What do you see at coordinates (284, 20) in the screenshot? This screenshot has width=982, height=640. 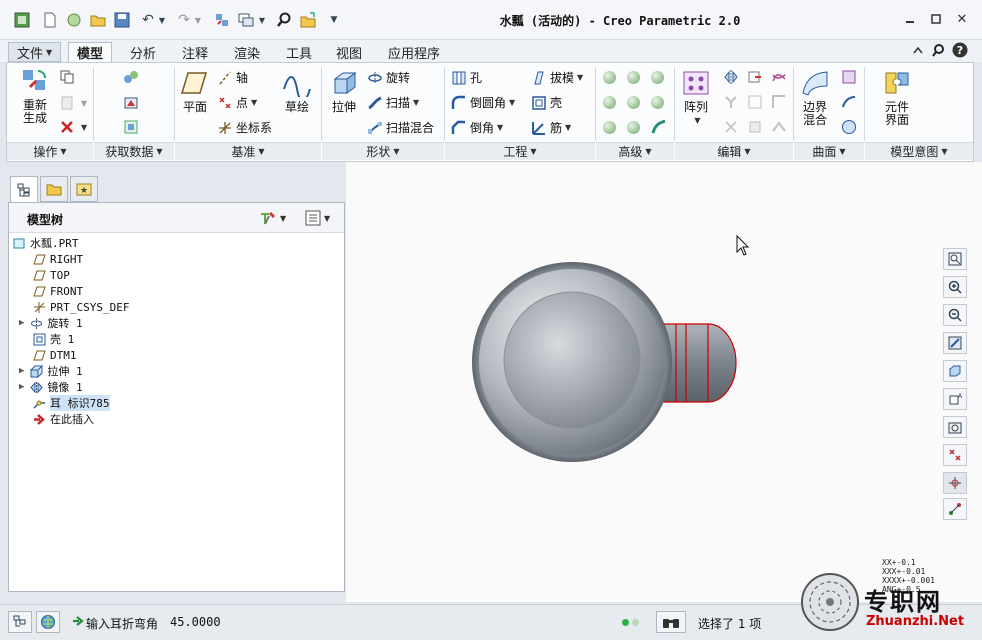 I see `find-icon` at bounding box center [284, 20].